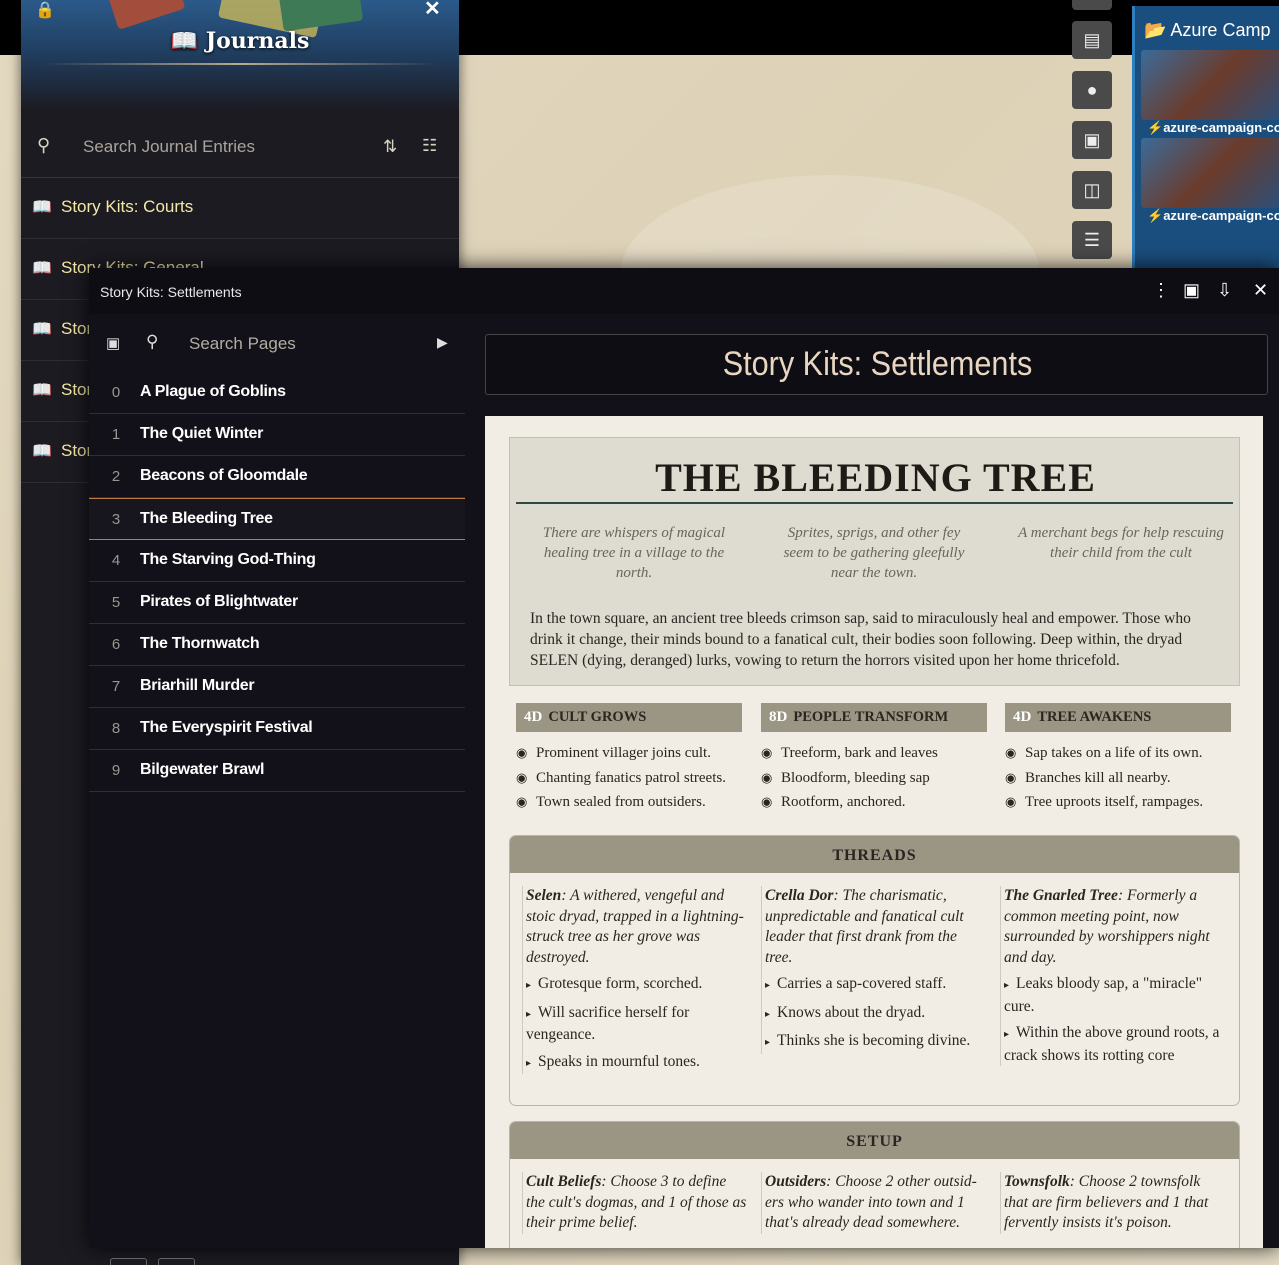 The height and width of the screenshot is (1265, 1279). What do you see at coordinates (684, 291) in the screenshot?
I see `window-header: Story Kits: Settlements ⋮ ▣ ⇩ ✕` at bounding box center [684, 291].